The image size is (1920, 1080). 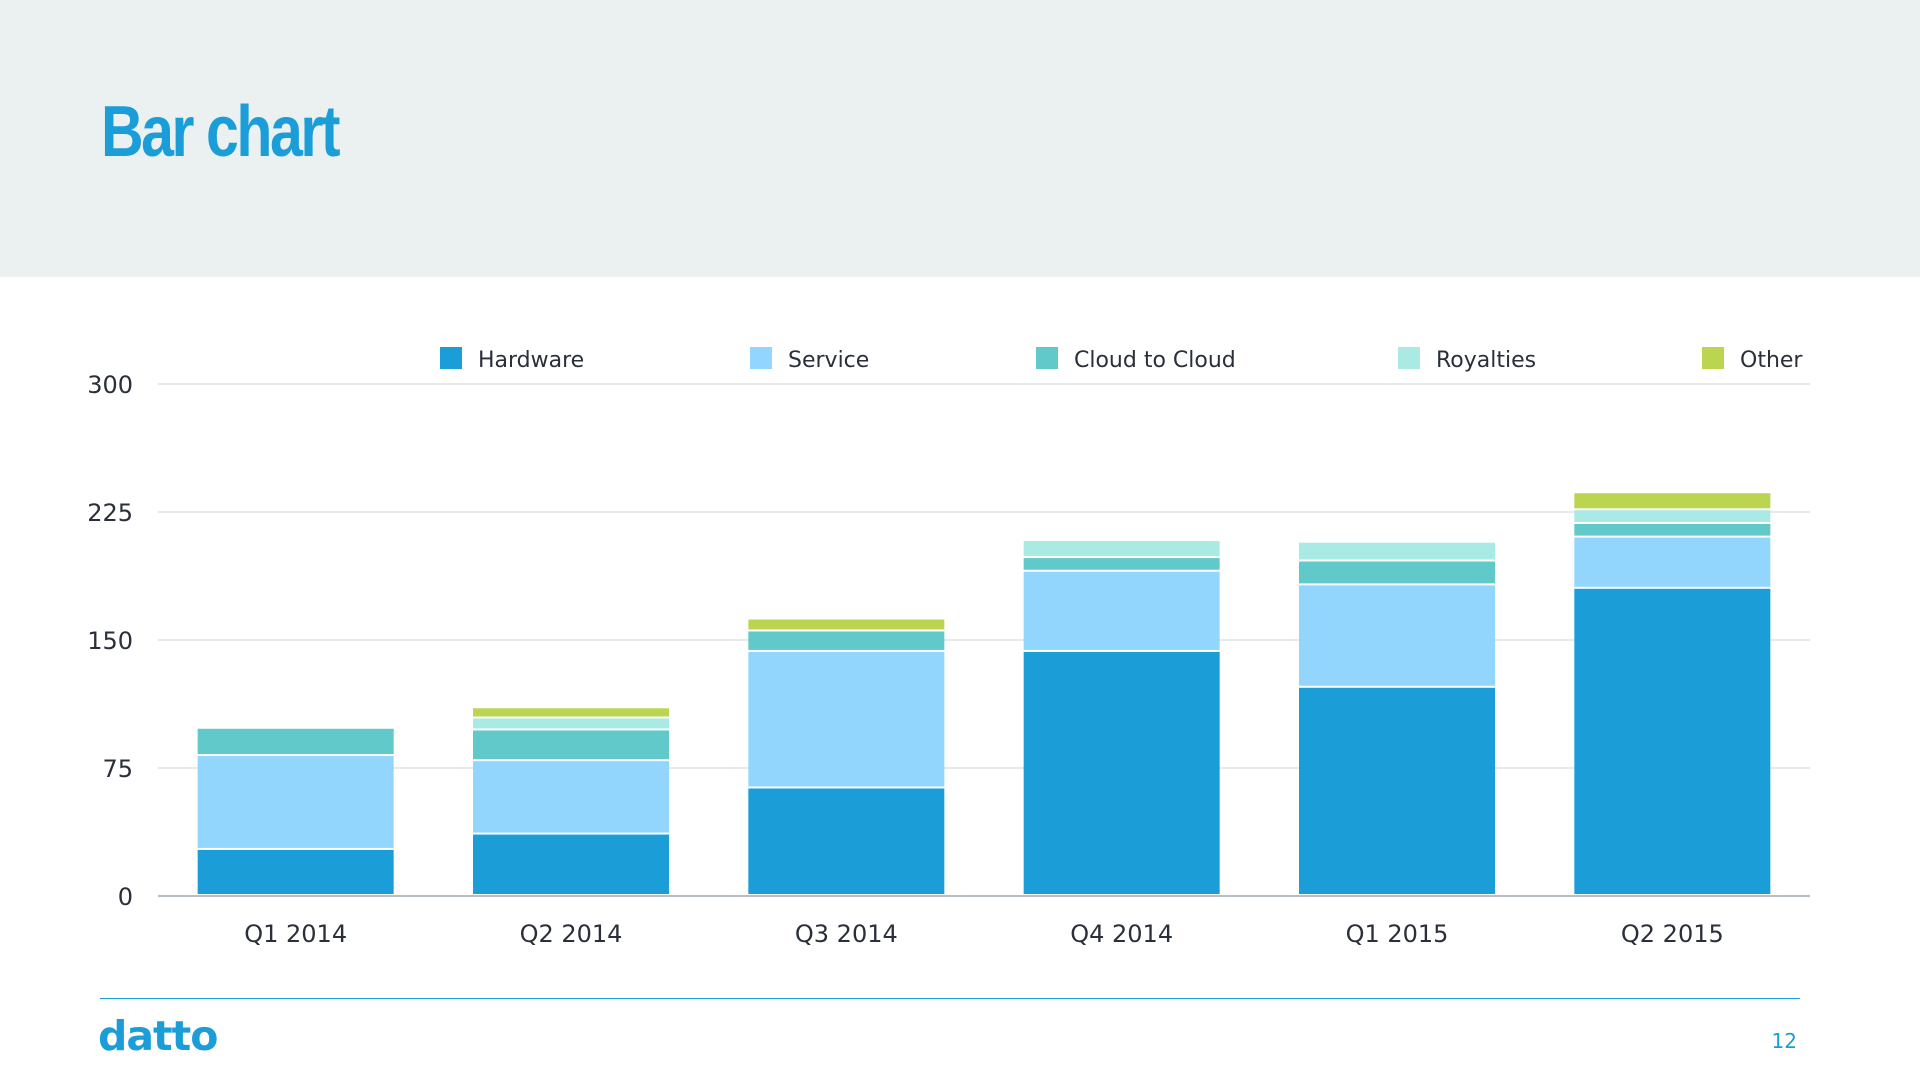 I want to click on legend-label: Cloud to Cloud, so click(x=1155, y=360).